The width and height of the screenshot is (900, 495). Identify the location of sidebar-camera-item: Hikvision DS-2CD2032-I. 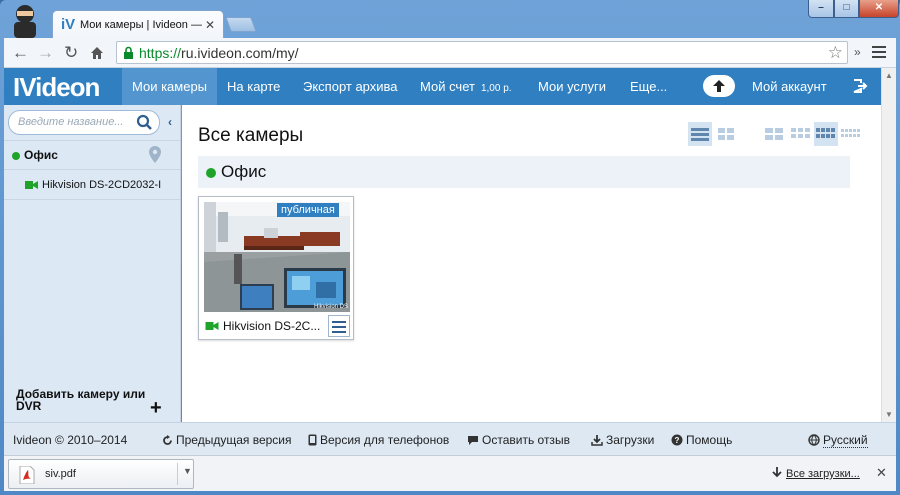
(92, 185).